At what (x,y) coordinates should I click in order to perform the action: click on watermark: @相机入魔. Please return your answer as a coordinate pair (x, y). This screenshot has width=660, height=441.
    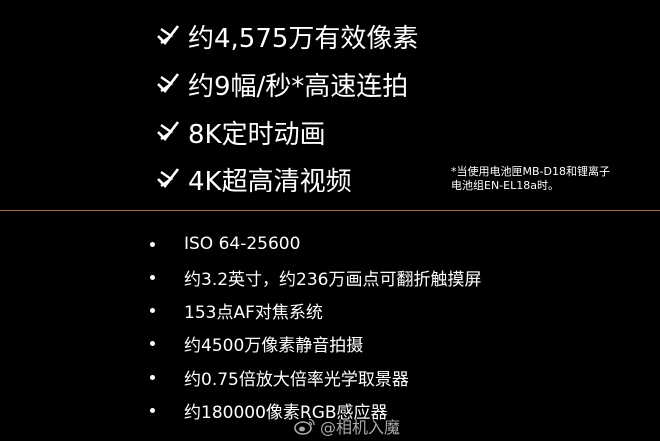
    Looking at the image, I should click on (347, 426).